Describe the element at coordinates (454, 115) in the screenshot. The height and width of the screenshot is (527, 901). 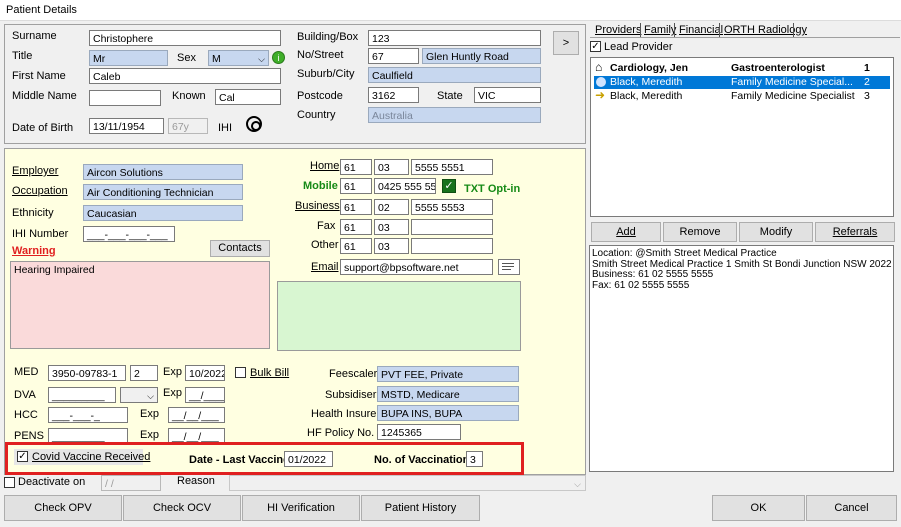
I see `country-field: Australia` at that location.